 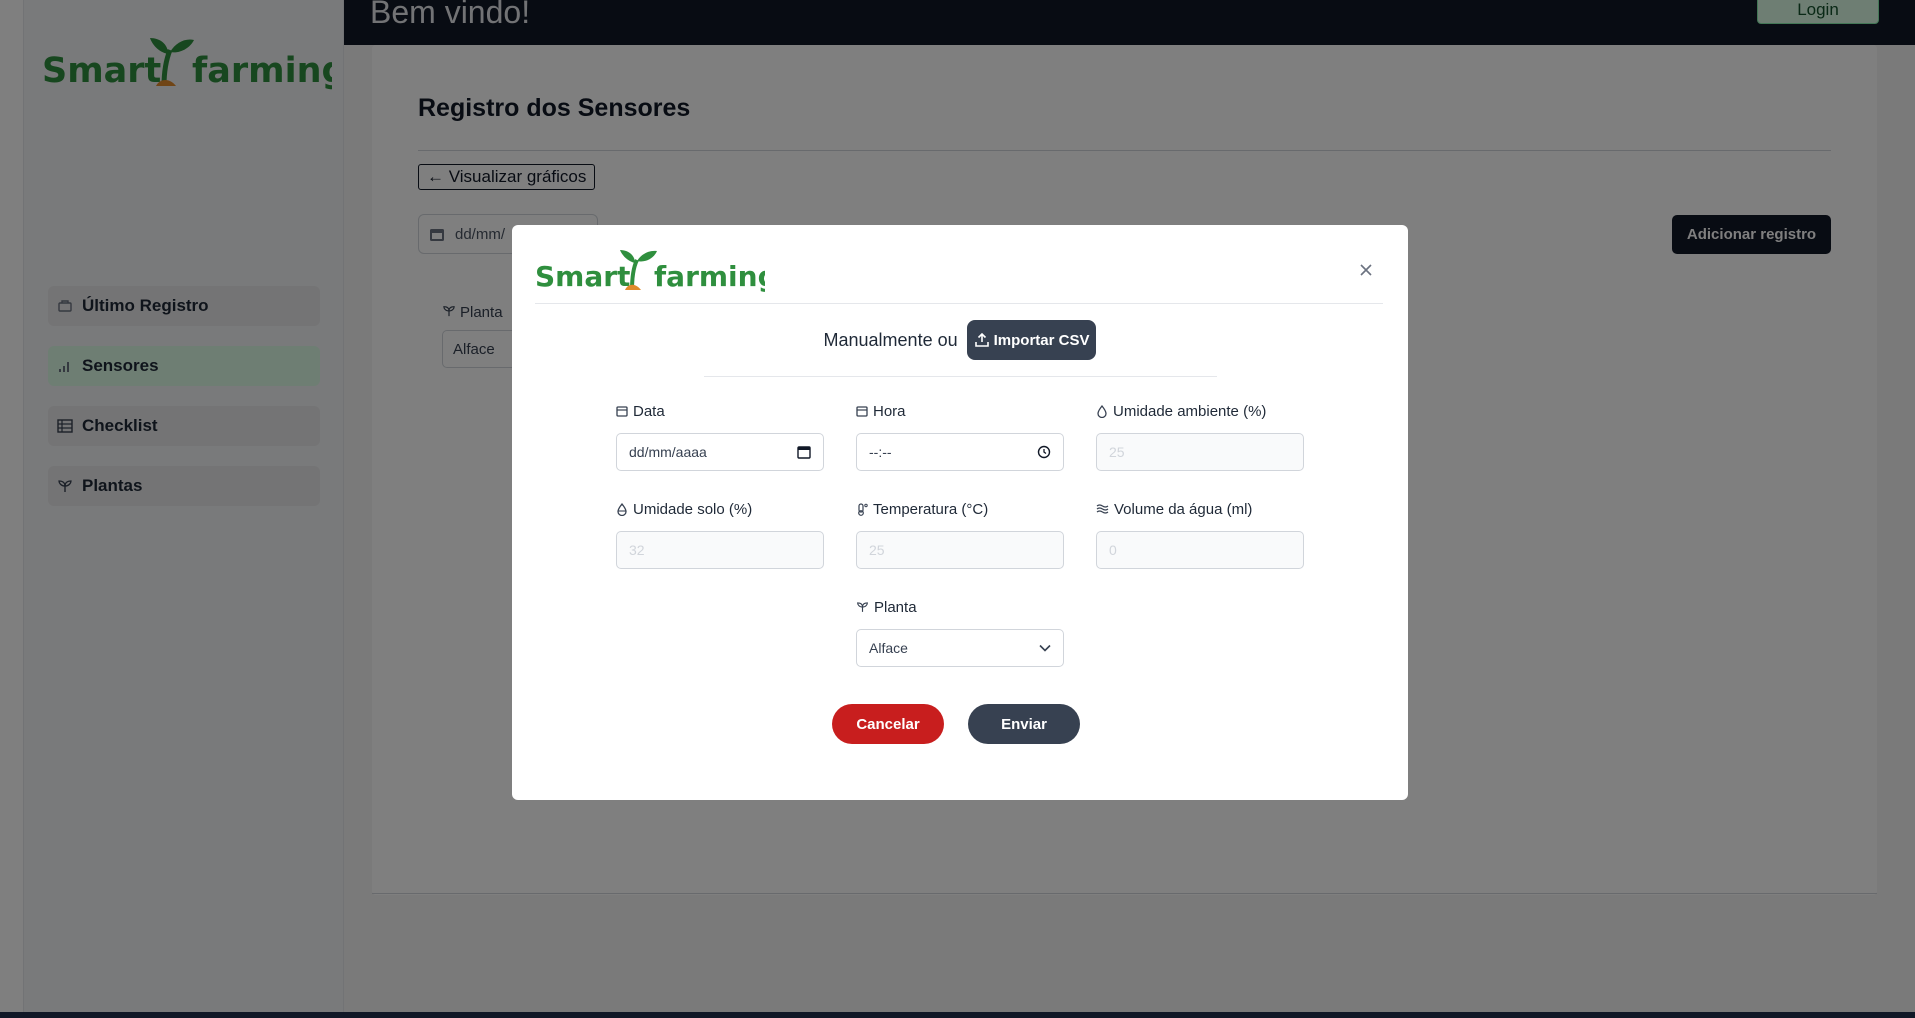 I want to click on svg-text: Smart, so click(x=582, y=276).